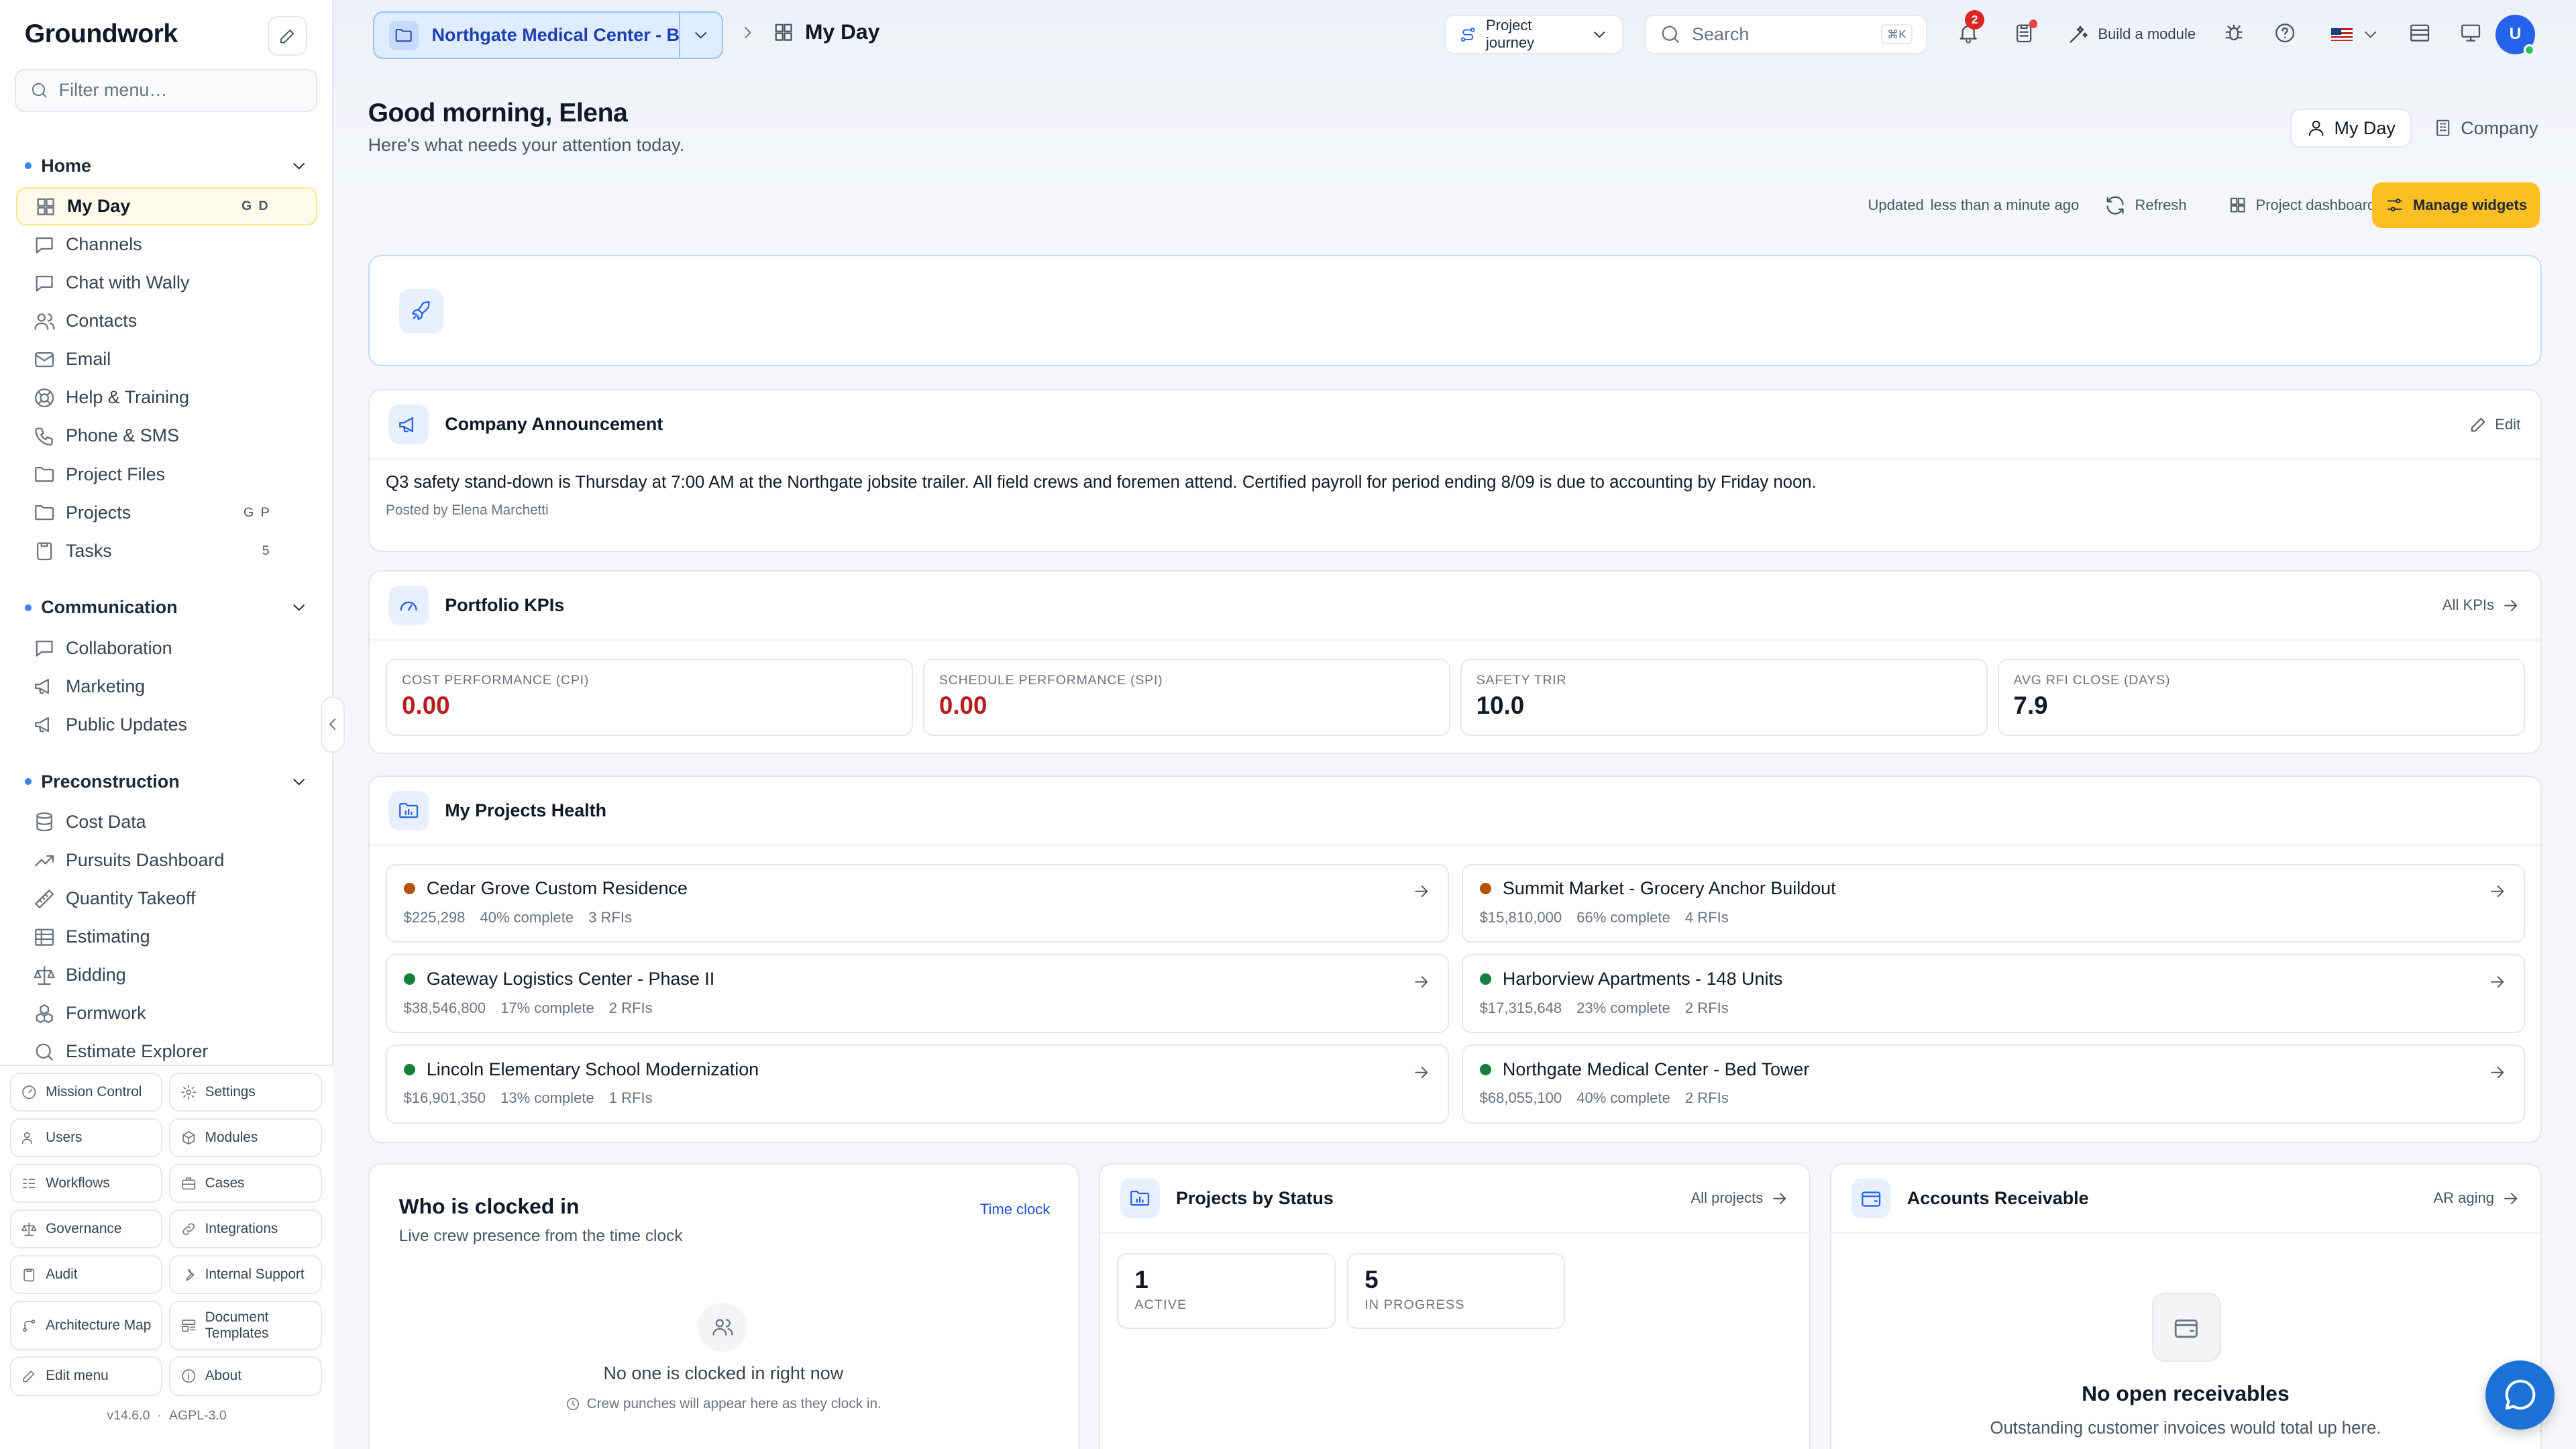 This screenshot has height=1449, width=2576. What do you see at coordinates (2419, 32) in the screenshot?
I see `table-icon` at bounding box center [2419, 32].